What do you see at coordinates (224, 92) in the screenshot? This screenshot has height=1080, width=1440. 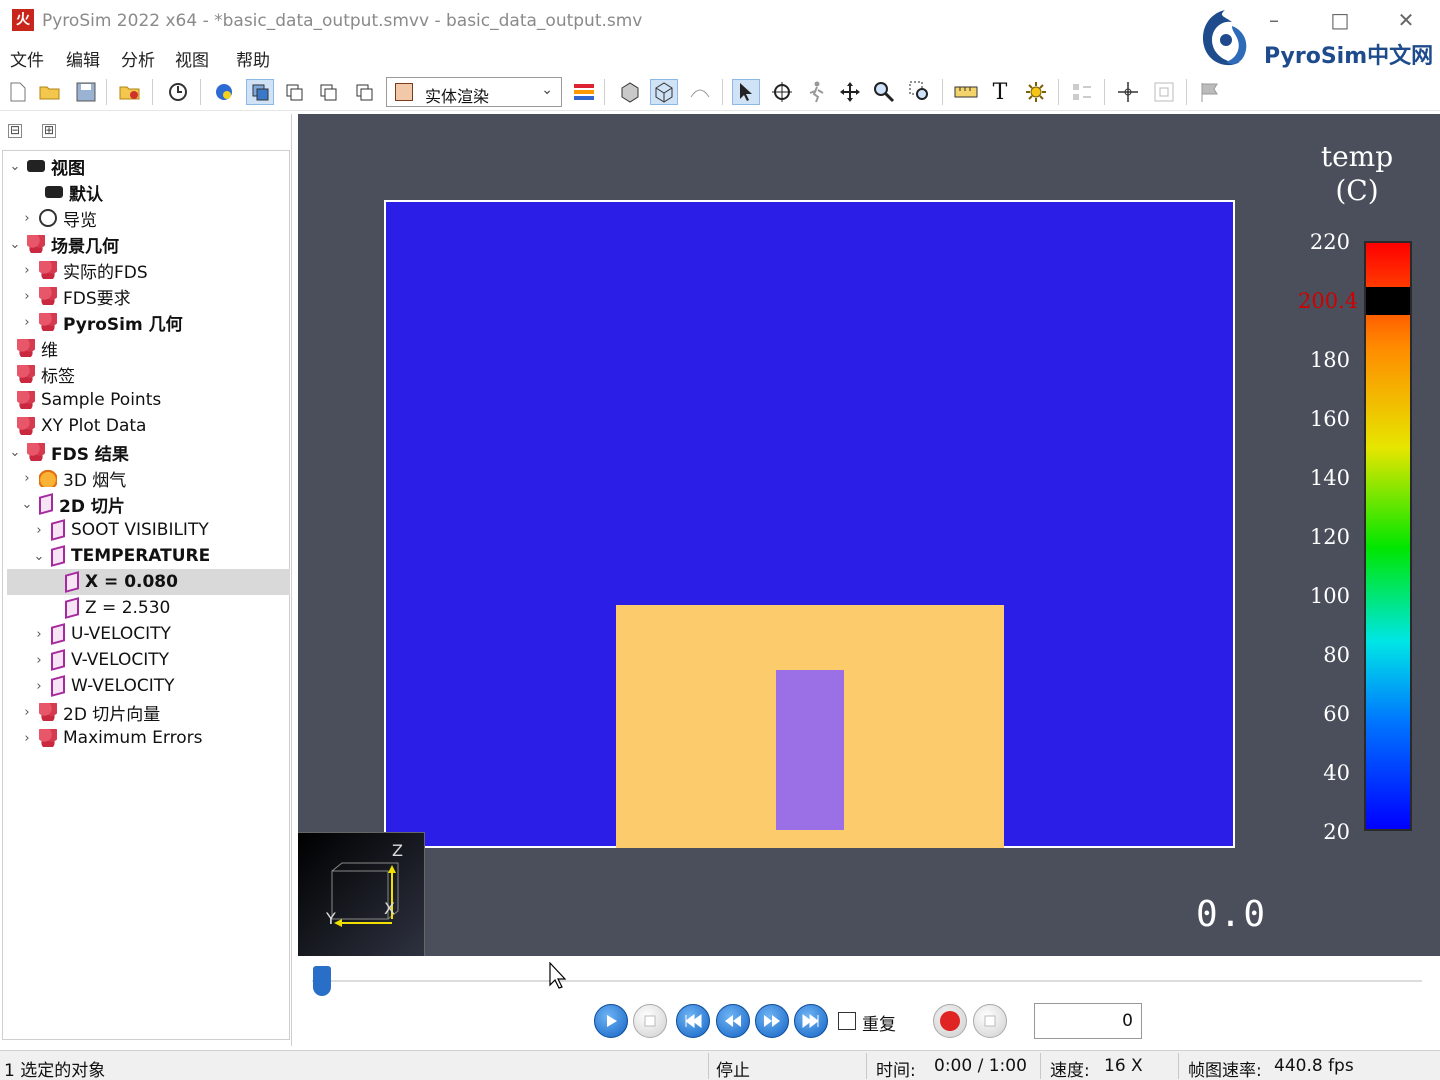 I see `globe-icon` at bounding box center [224, 92].